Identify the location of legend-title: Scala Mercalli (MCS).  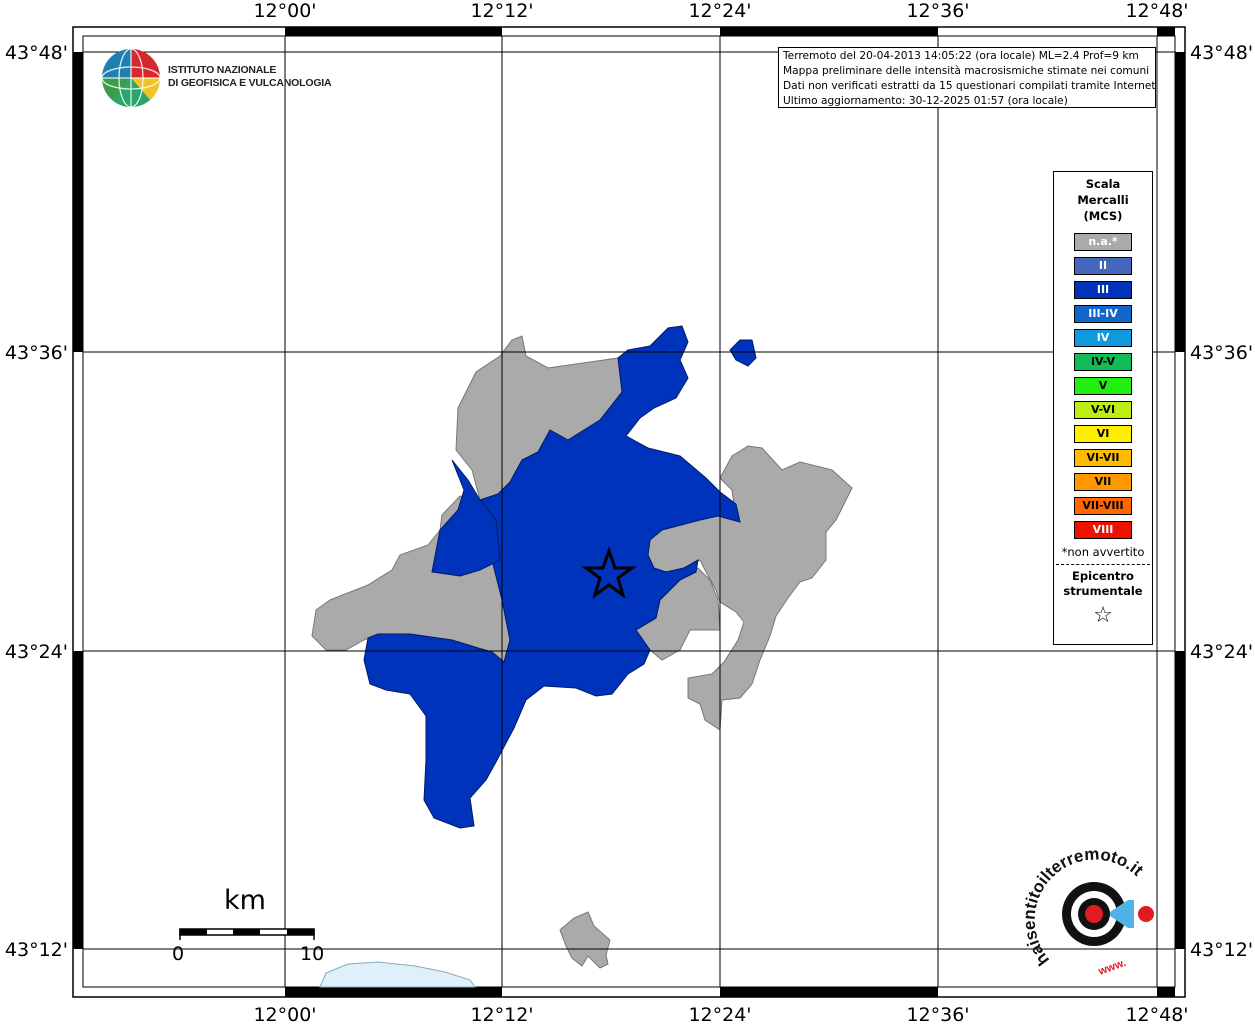
(1103, 200).